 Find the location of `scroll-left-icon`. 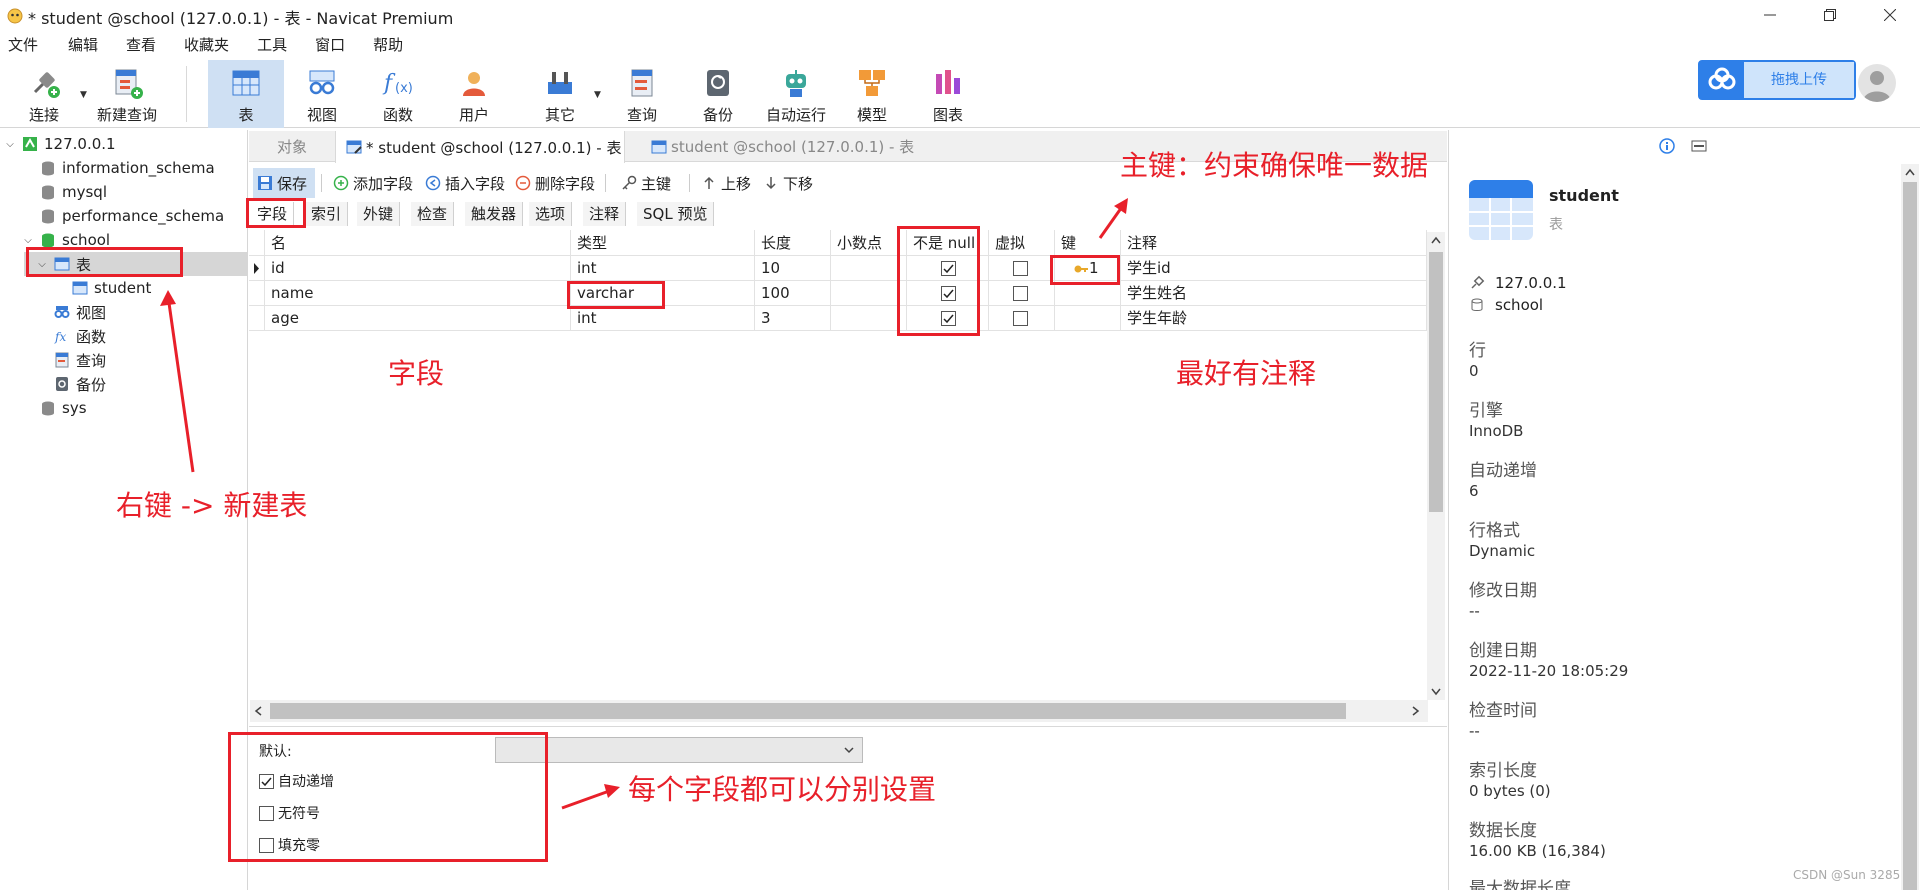

scroll-left-icon is located at coordinates (258, 711).